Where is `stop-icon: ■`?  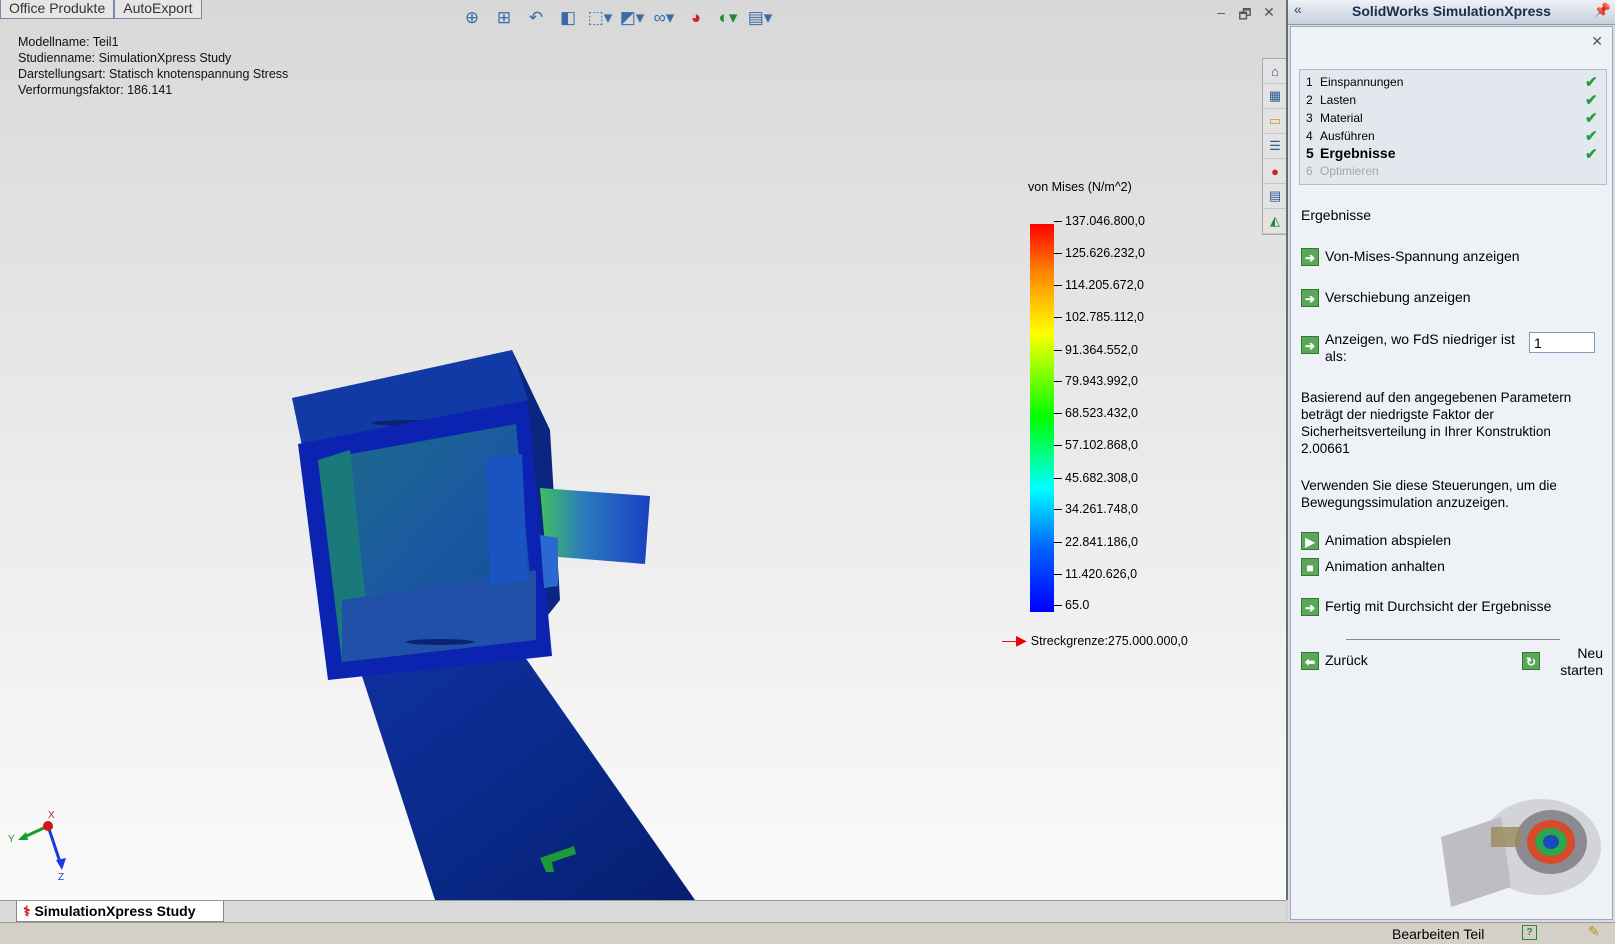 stop-icon: ■ is located at coordinates (1310, 567).